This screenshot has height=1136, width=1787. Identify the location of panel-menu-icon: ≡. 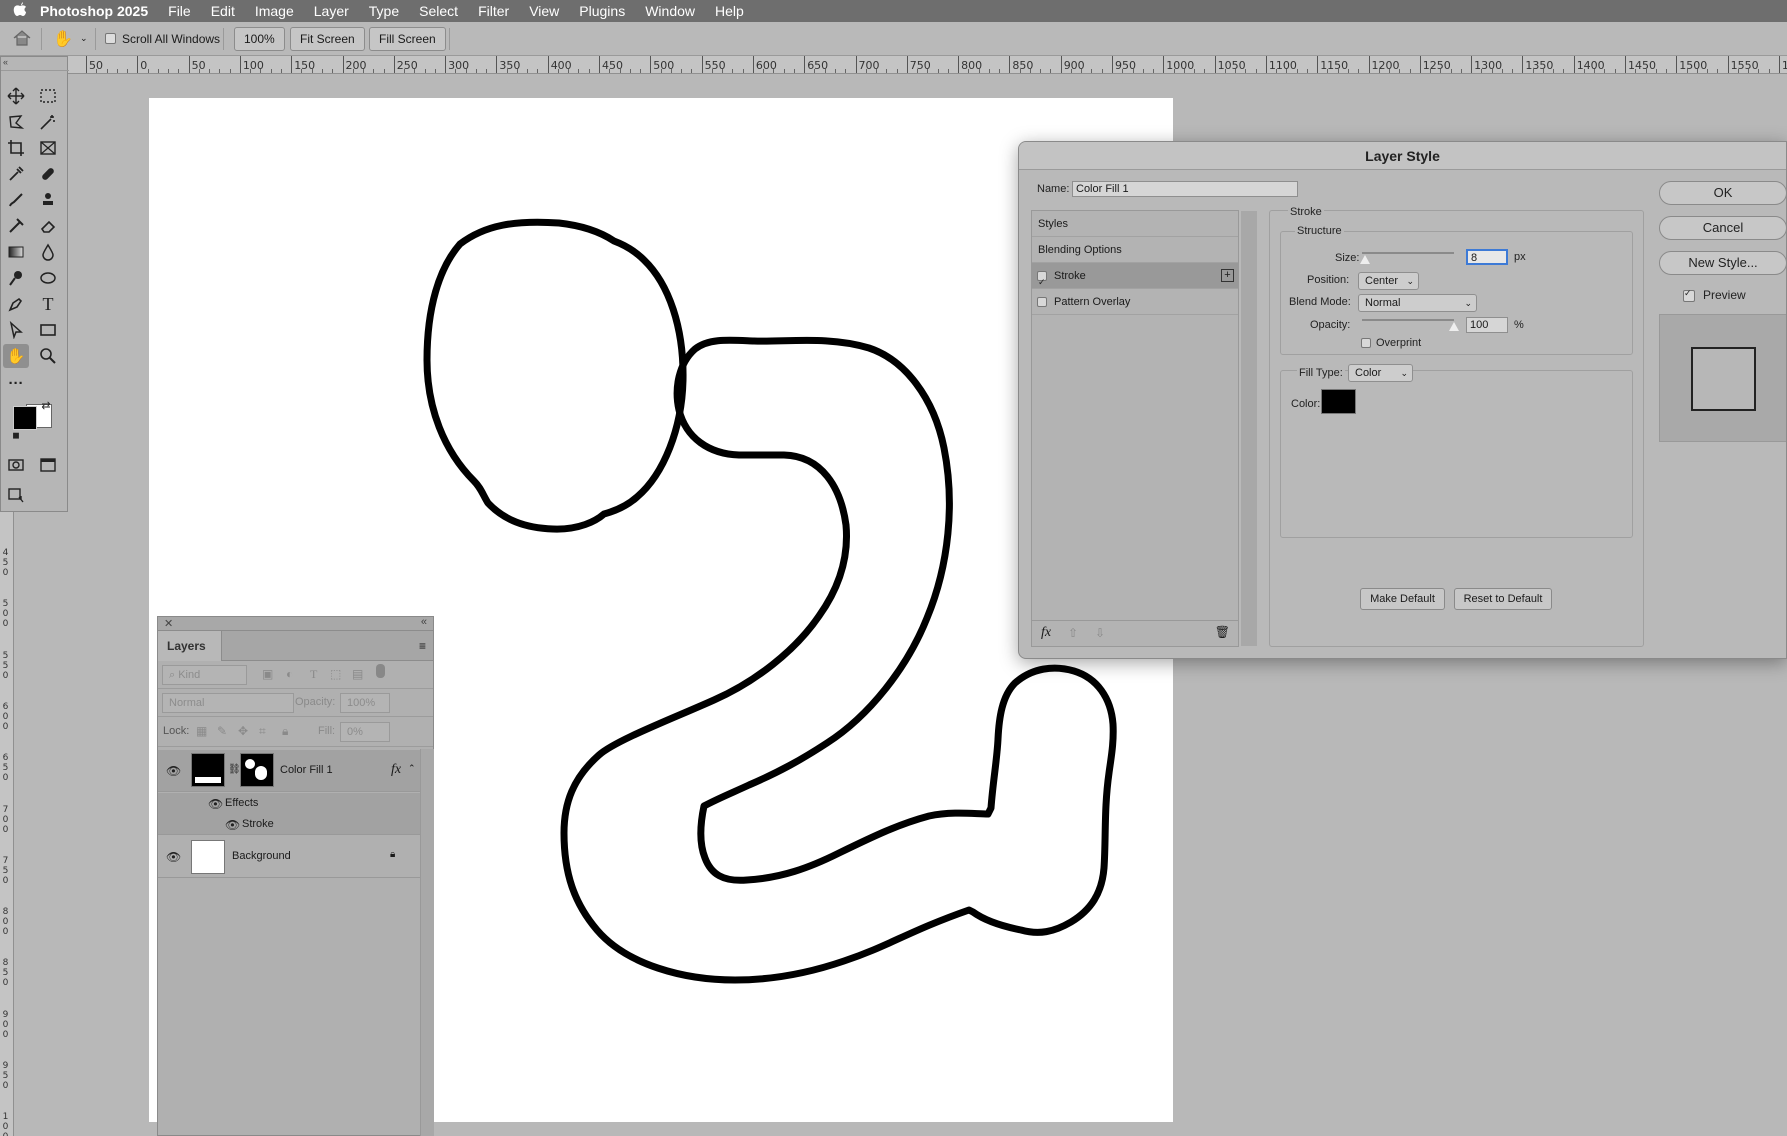
(422, 646).